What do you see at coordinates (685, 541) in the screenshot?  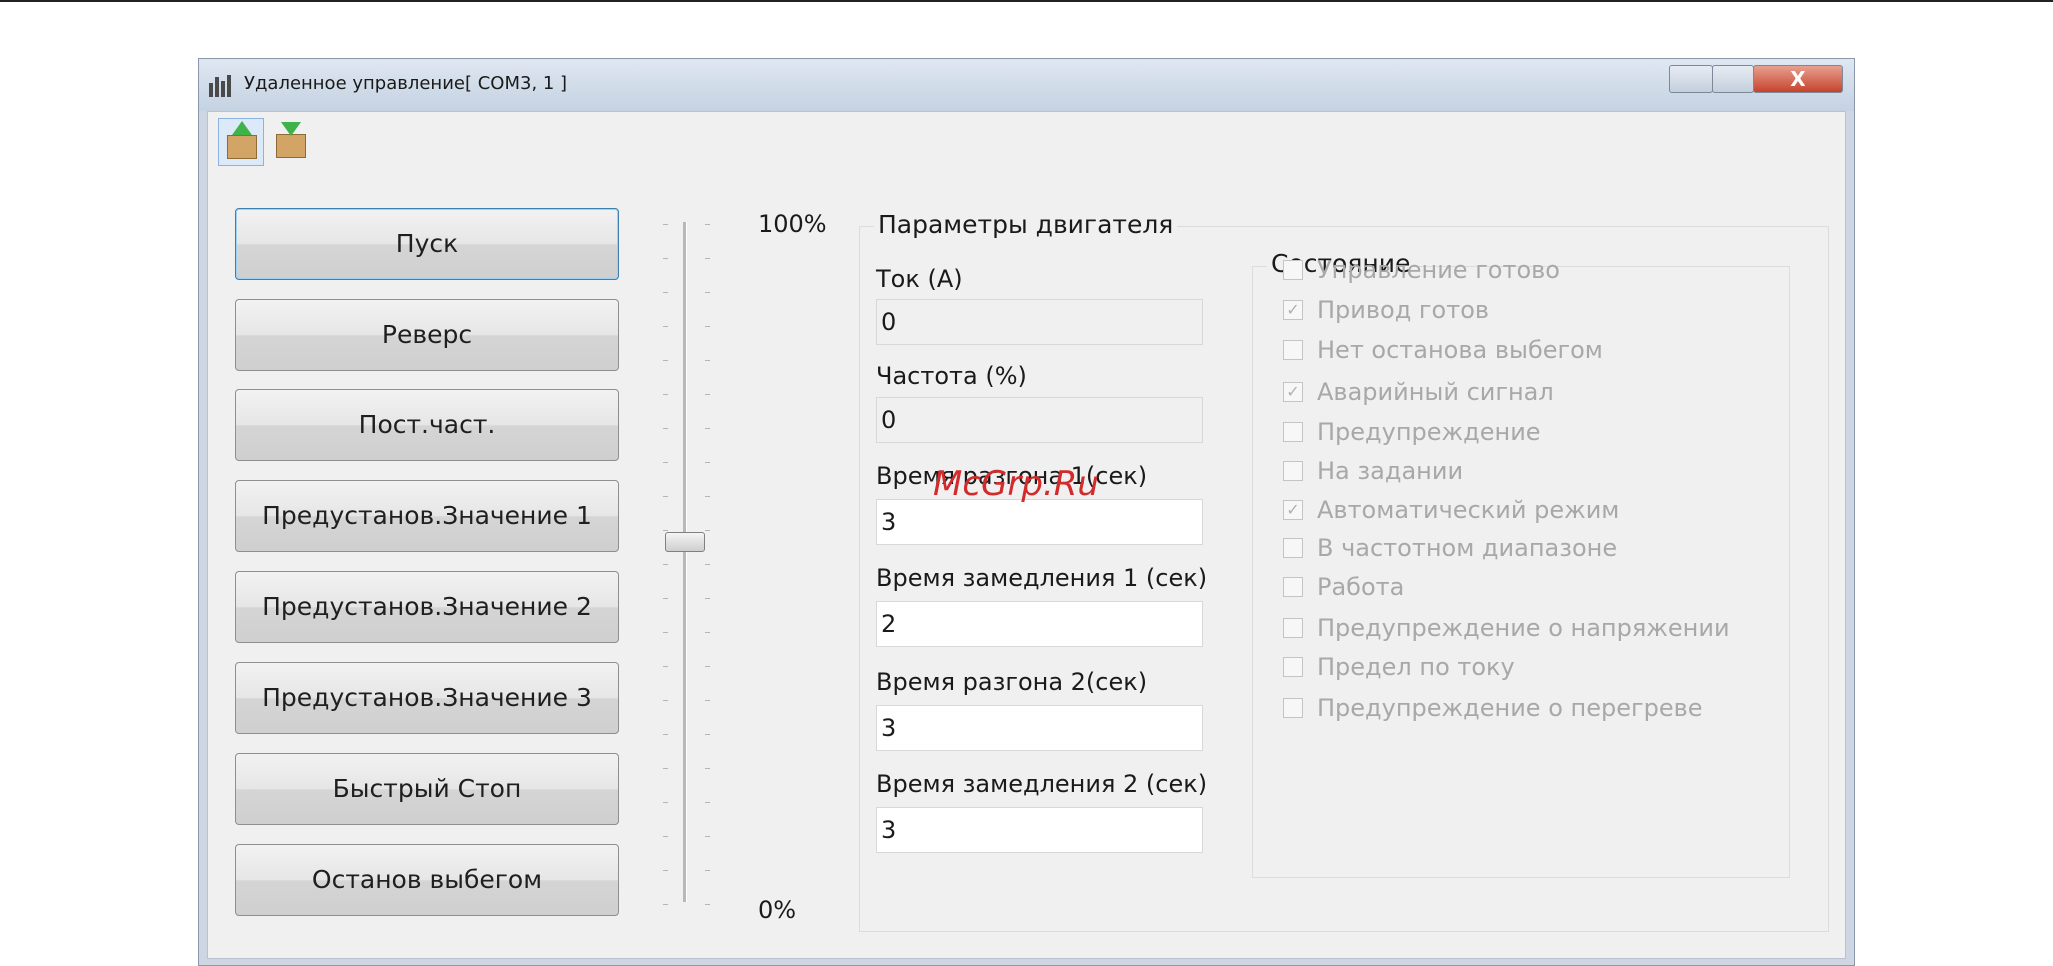 I see `frequency-slider-thumb` at bounding box center [685, 541].